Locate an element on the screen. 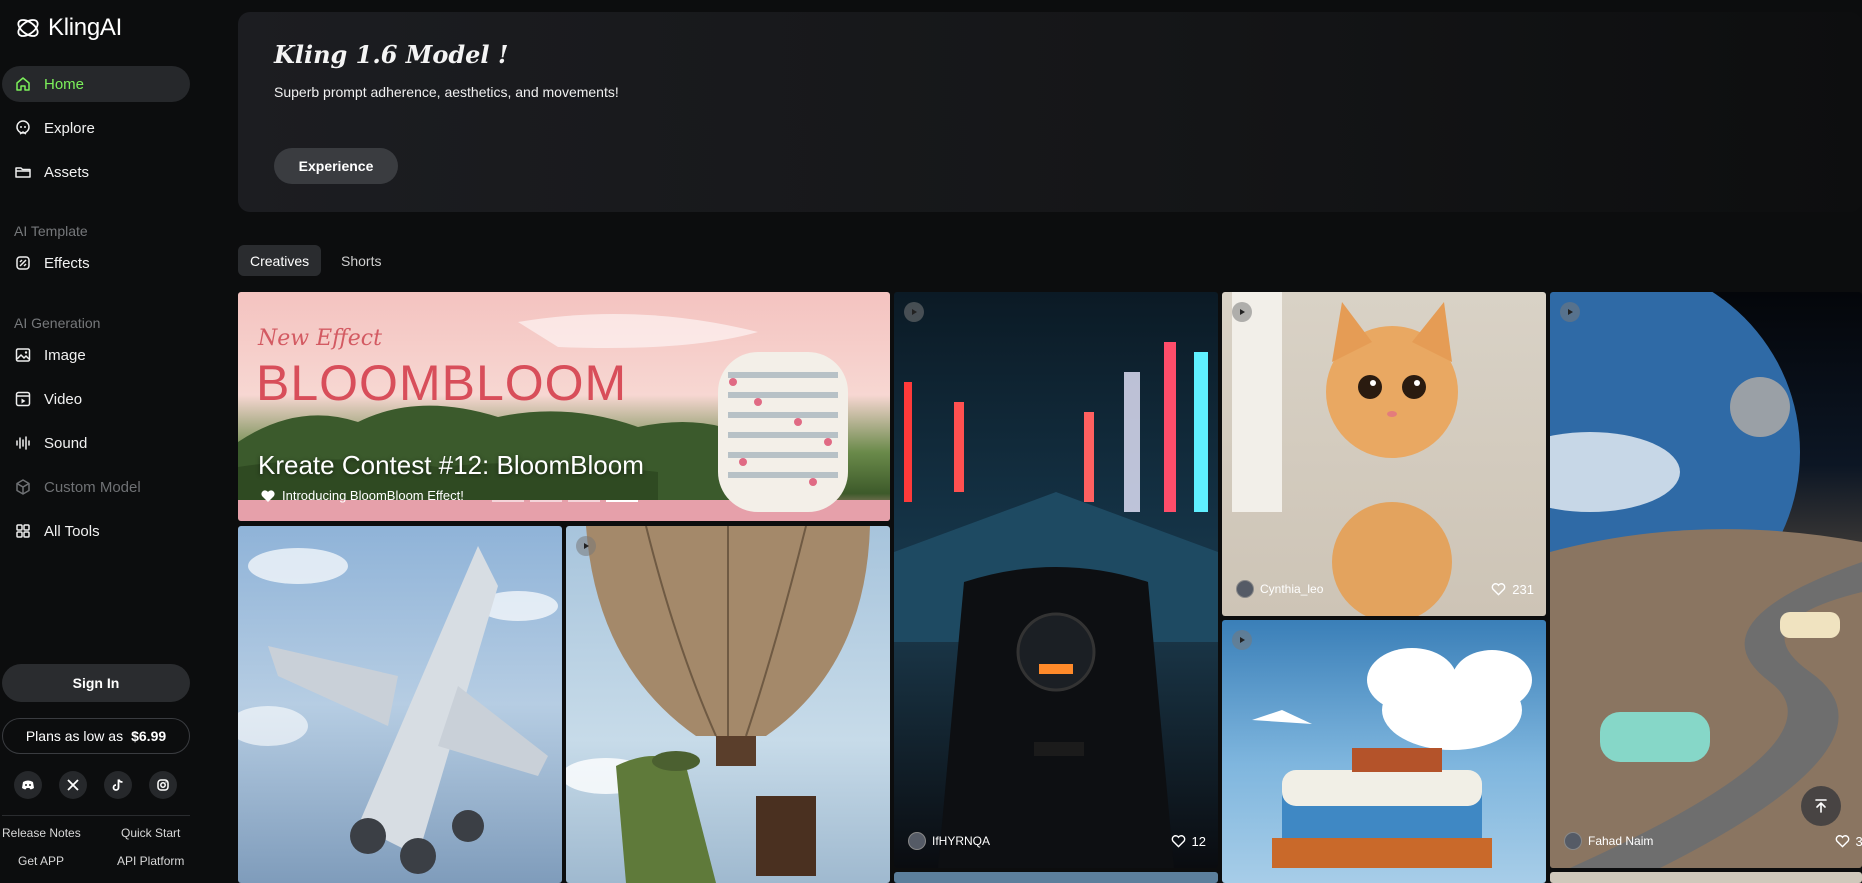  x-icon is located at coordinates (73, 785).